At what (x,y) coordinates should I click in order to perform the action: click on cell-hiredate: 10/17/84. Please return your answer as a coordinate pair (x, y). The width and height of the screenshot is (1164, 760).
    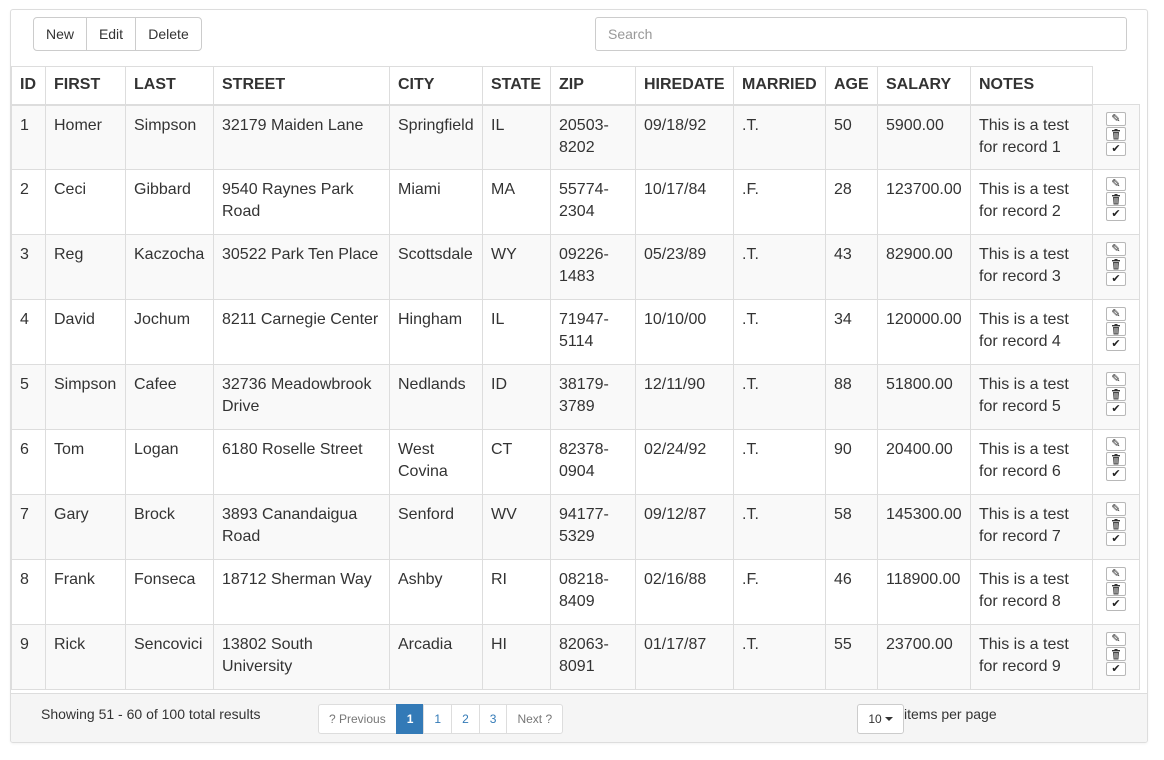
    Looking at the image, I should click on (684, 202).